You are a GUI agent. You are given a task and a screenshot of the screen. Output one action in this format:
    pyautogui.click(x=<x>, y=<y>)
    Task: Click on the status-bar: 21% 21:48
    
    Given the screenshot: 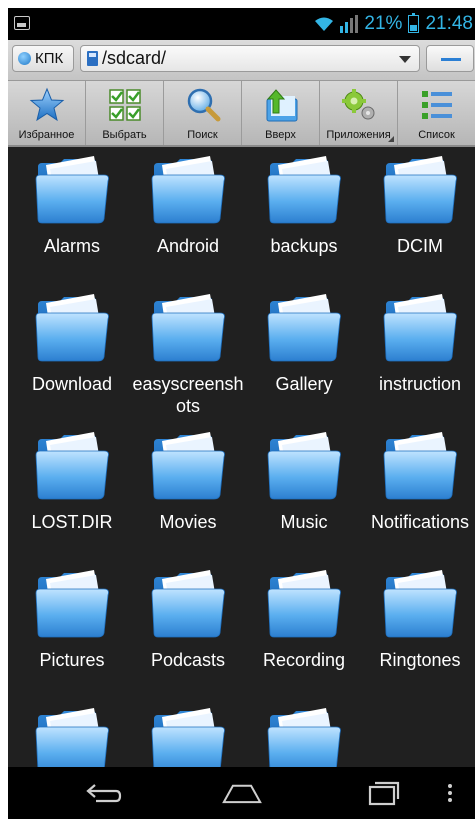 What is the action you would take?
    pyautogui.click(x=241, y=24)
    